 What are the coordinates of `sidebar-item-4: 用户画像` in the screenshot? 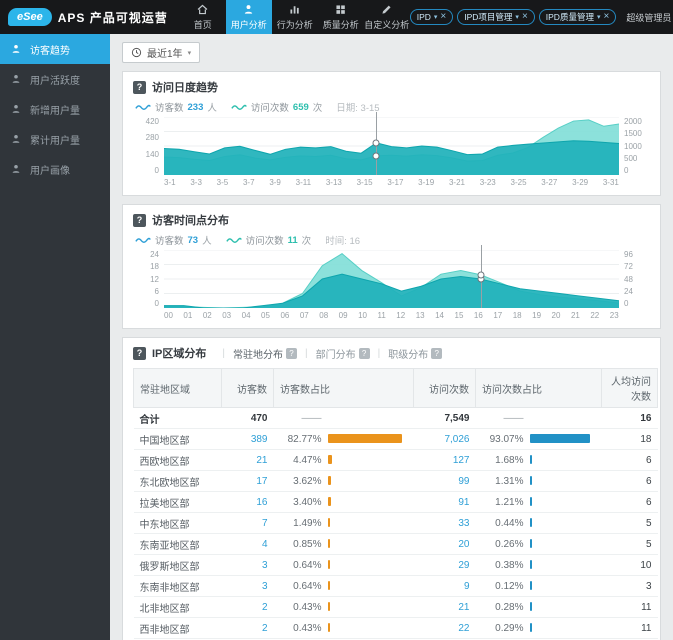 It's located at (55, 169).